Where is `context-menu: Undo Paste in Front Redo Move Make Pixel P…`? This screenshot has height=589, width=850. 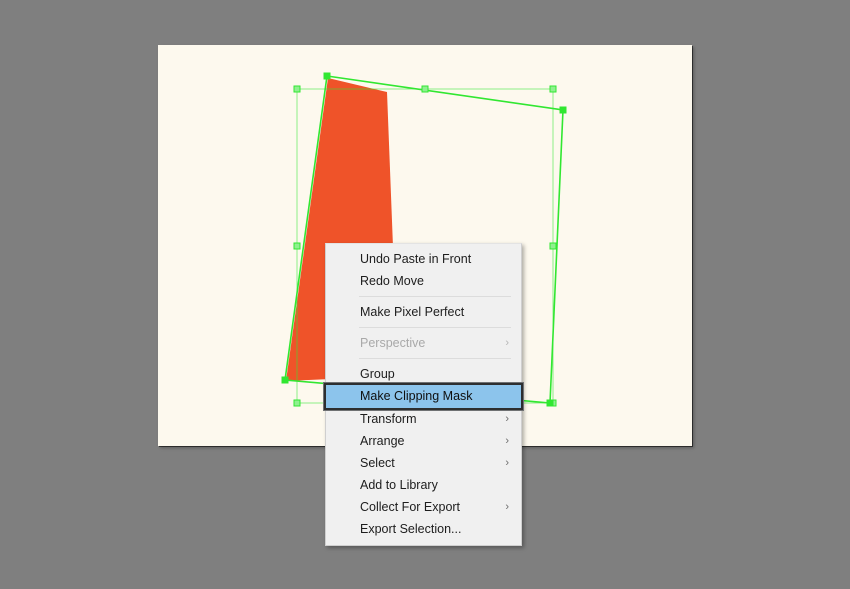 context-menu: Undo Paste in Front Redo Move Make Pixel P… is located at coordinates (423, 394).